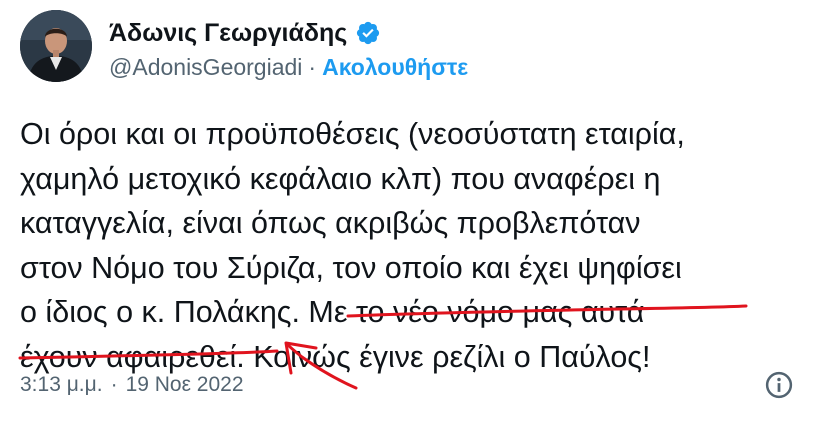 The height and width of the screenshot is (422, 819). I want to click on avatar, so click(56, 46).